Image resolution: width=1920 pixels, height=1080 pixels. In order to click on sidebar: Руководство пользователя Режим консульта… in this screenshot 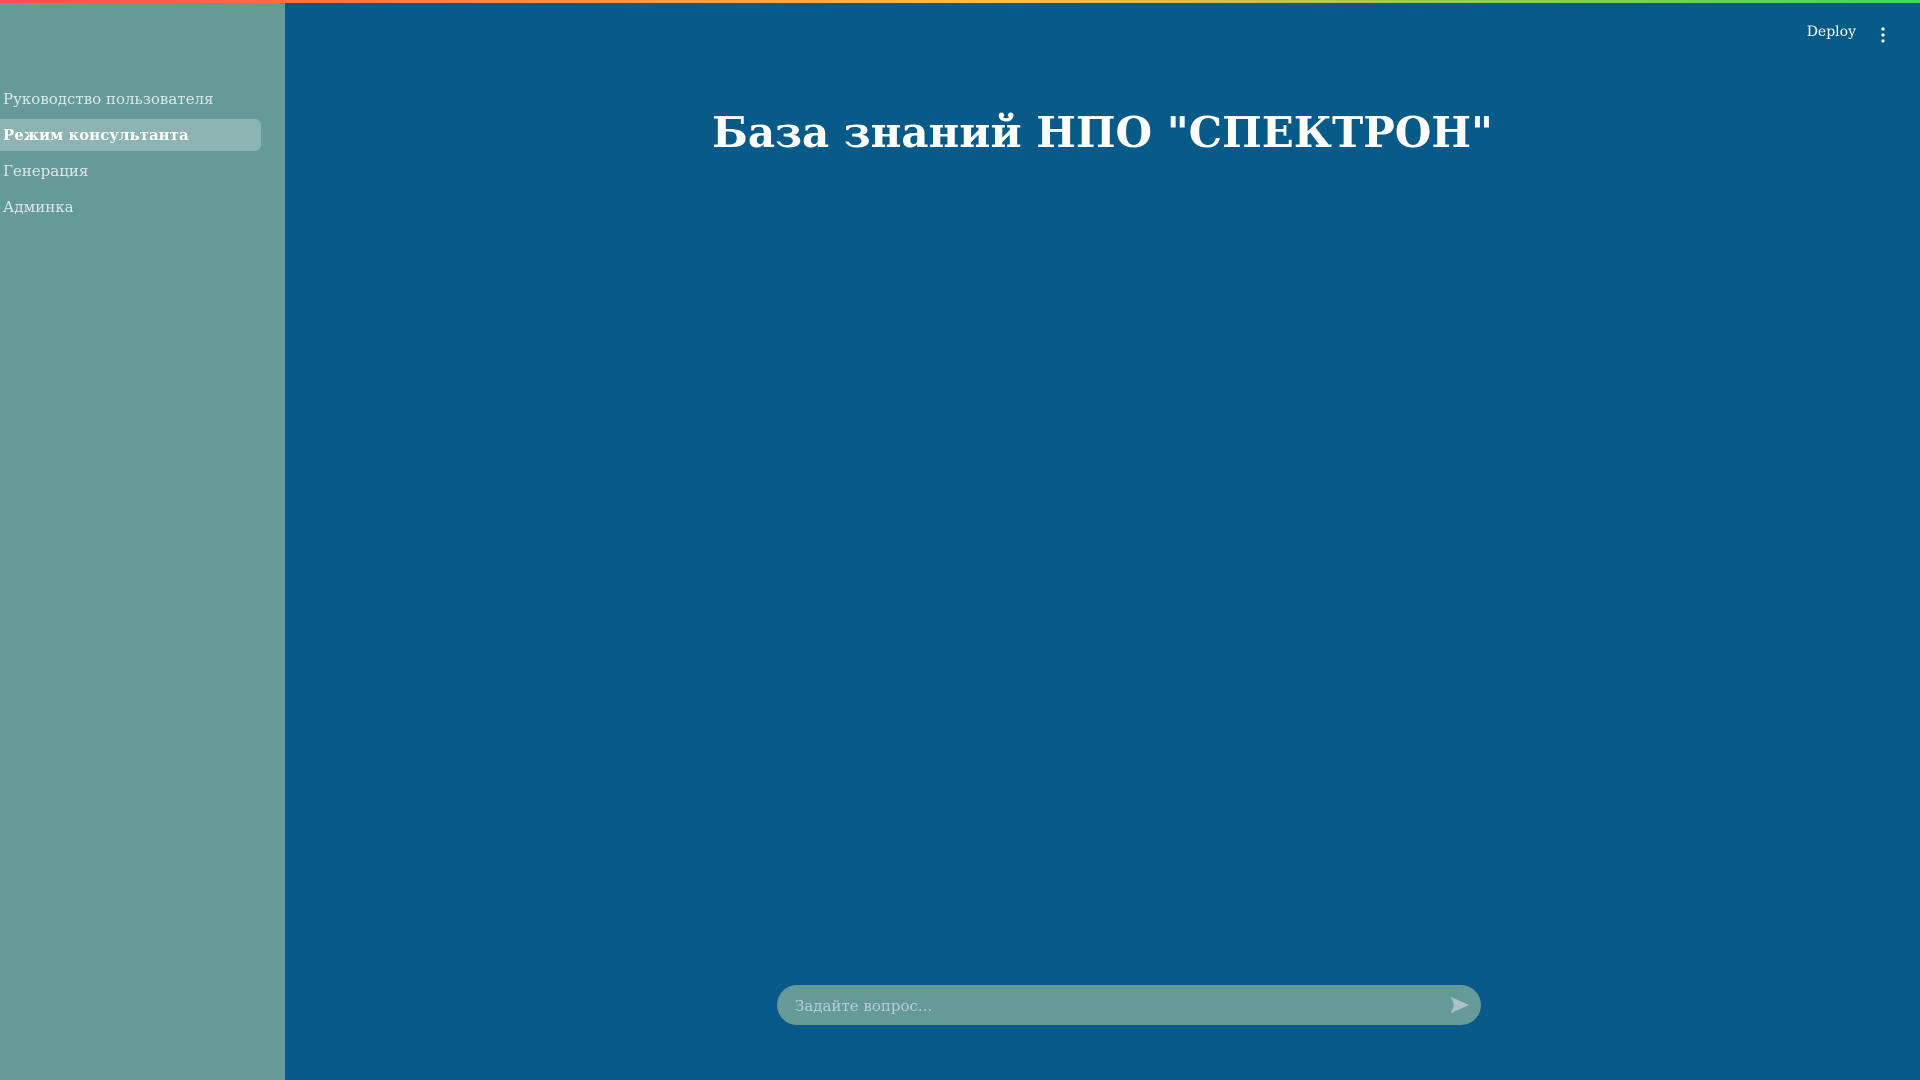, I will do `click(142, 540)`.